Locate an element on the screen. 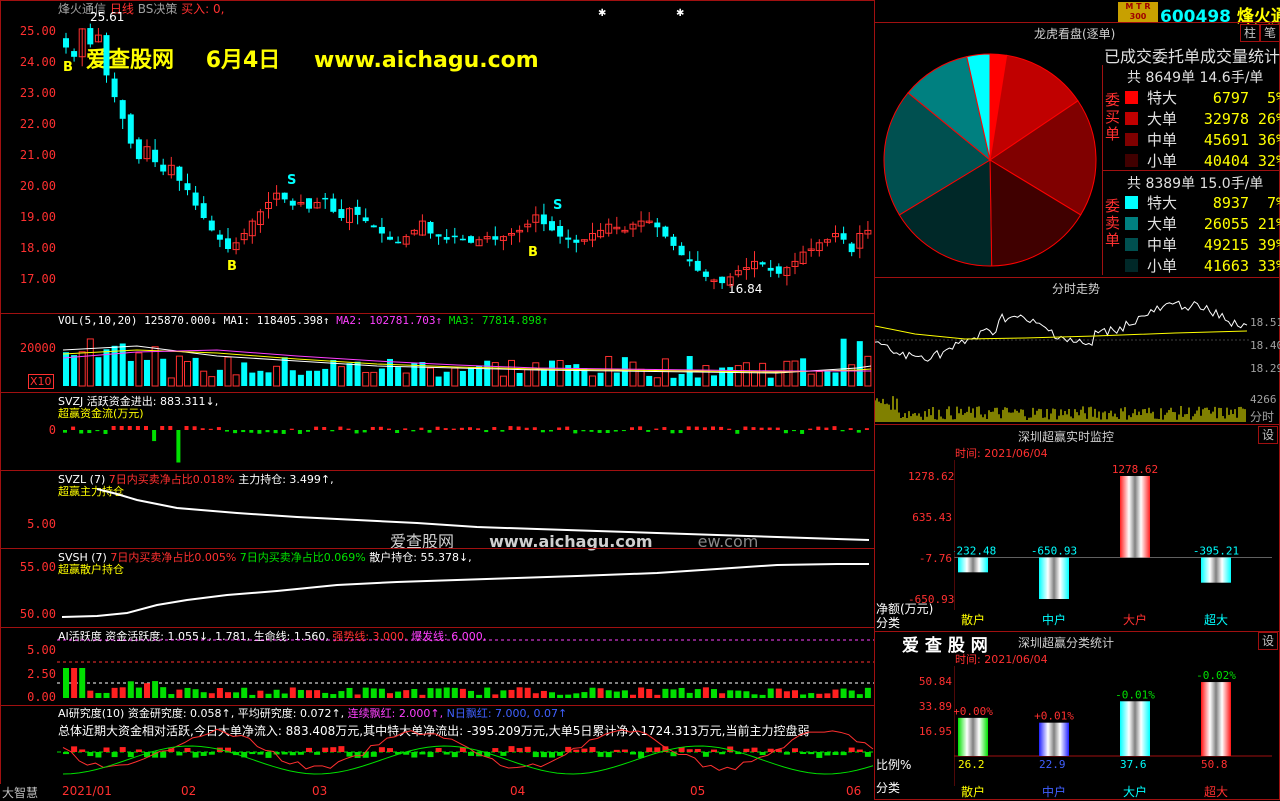 The image size is (1280, 801). axis-tick: 23.00 is located at coordinates (37, 93).